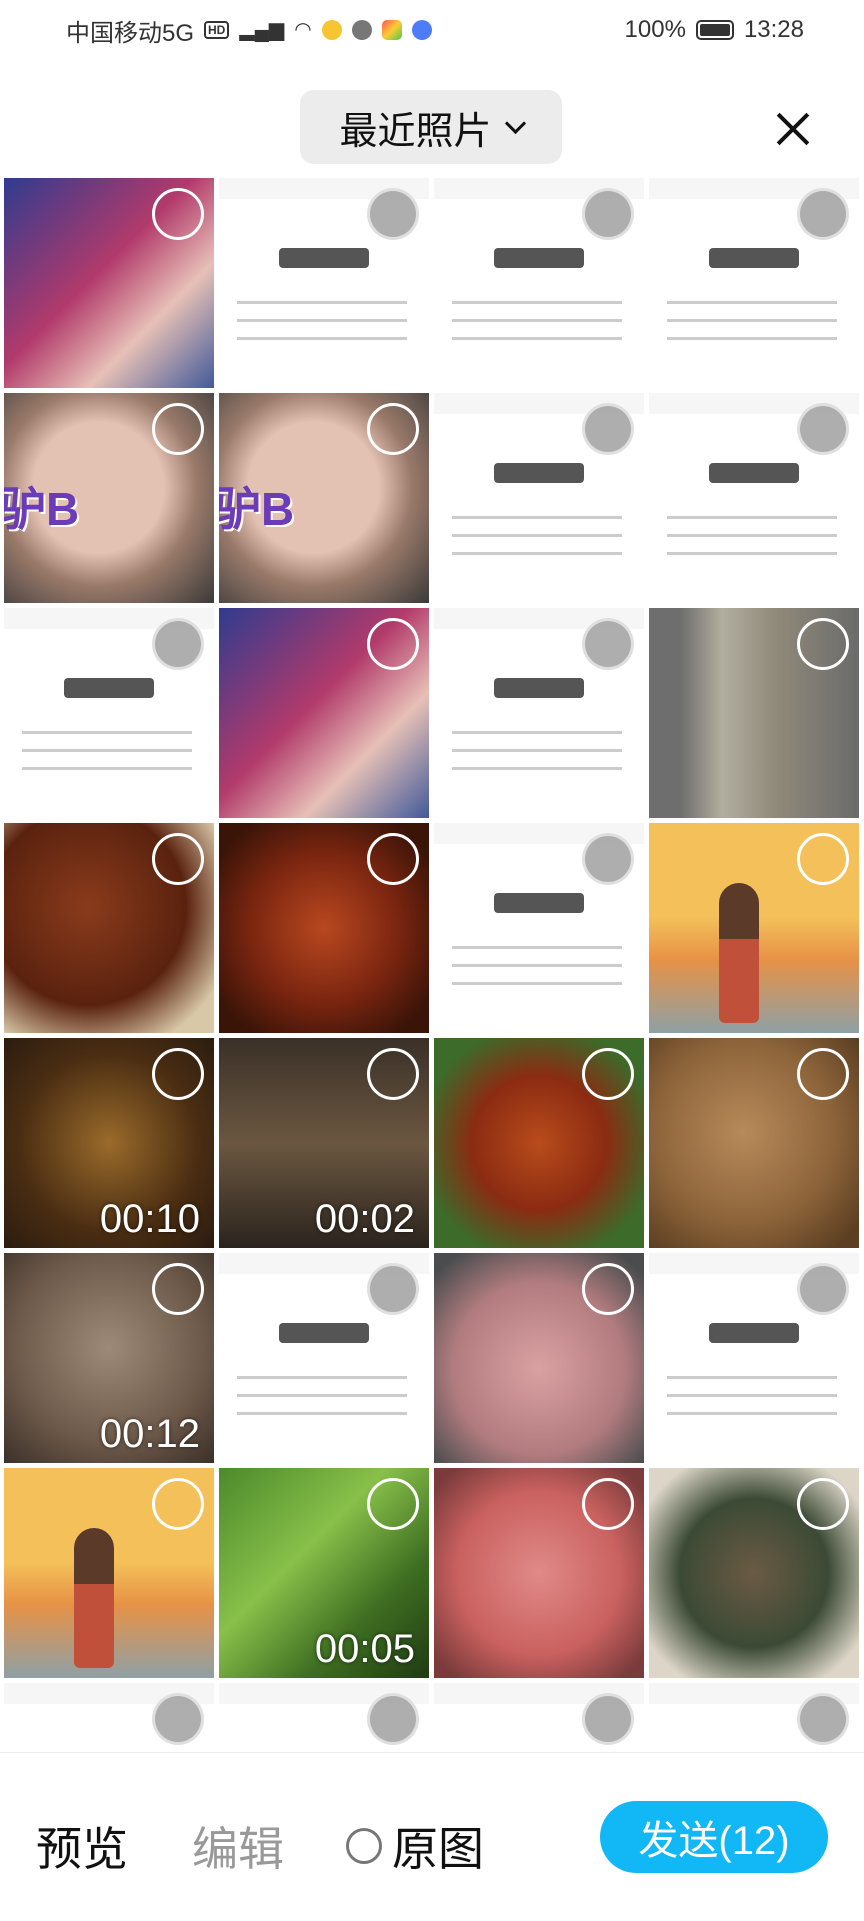 The height and width of the screenshot is (1921, 864). I want to click on video-thumbnail: 00:10, so click(109, 1143).